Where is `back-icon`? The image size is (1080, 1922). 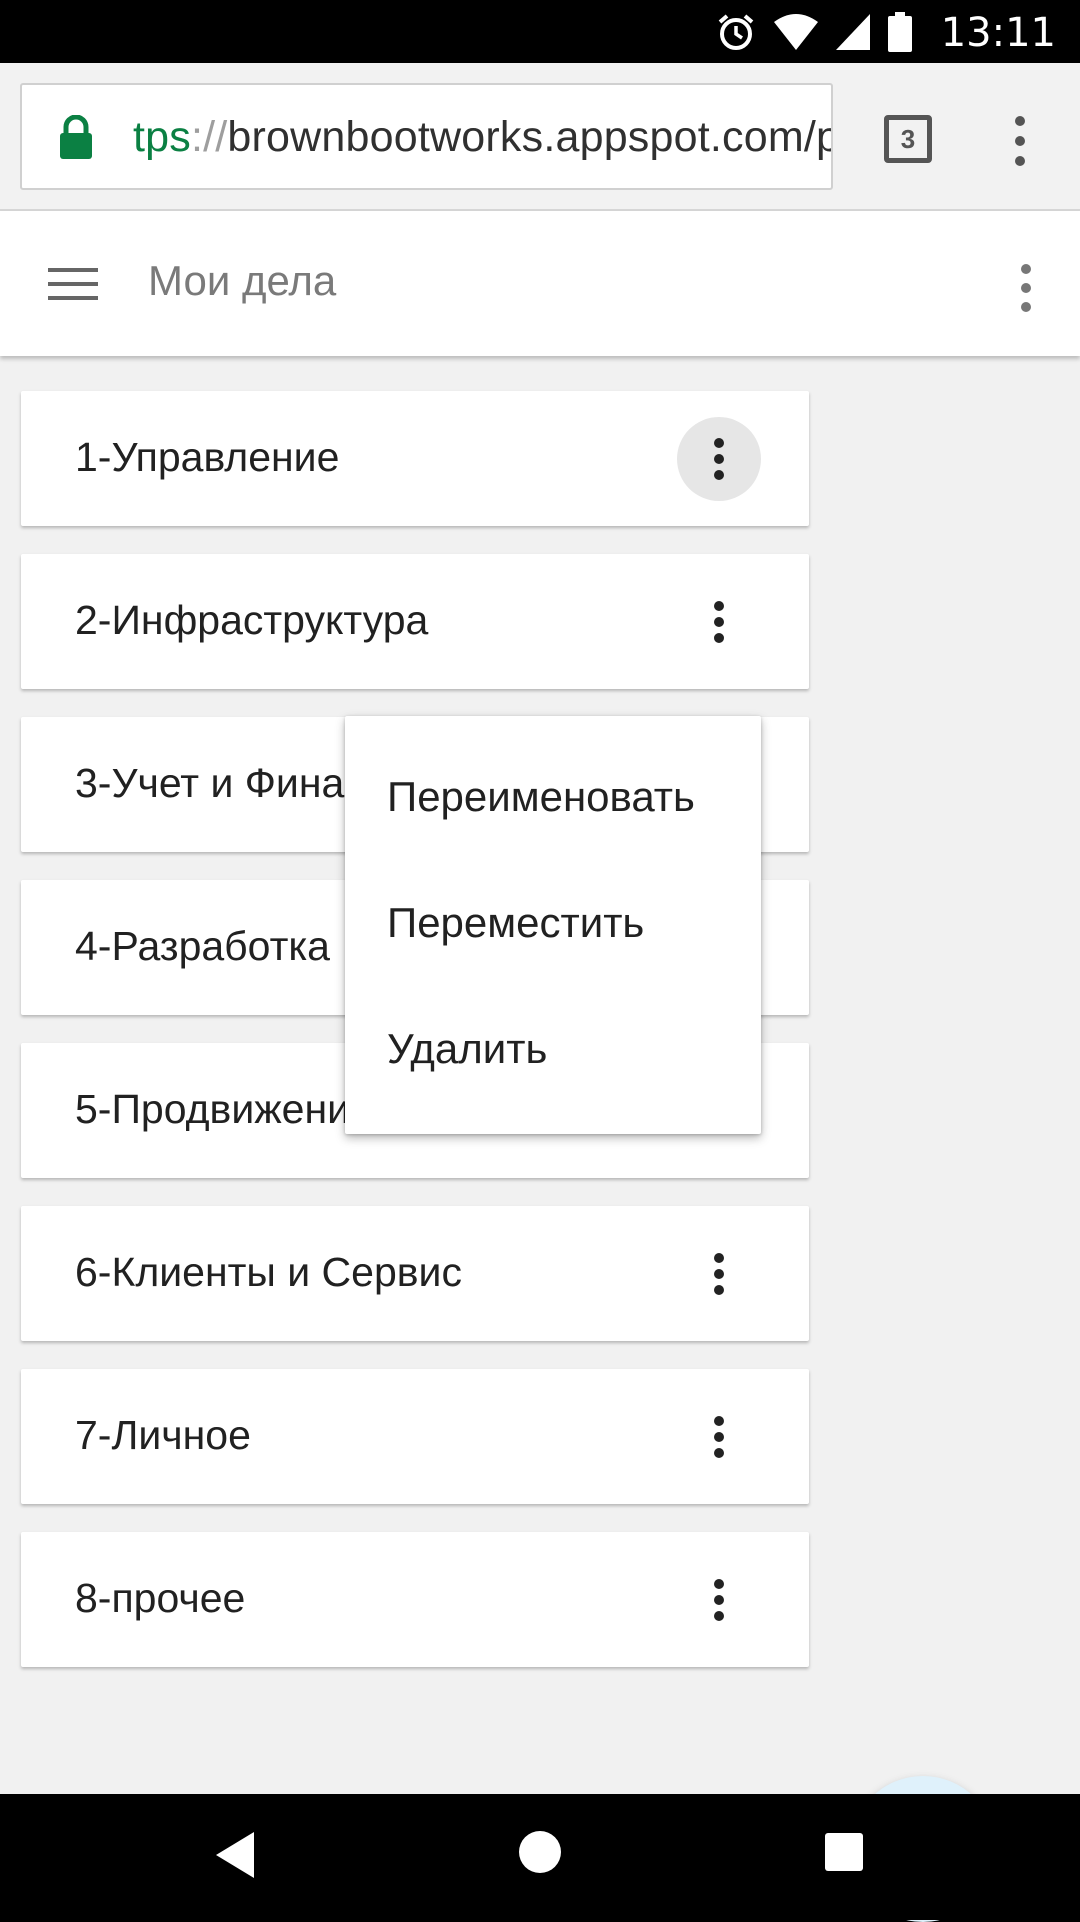
back-icon is located at coordinates (236, 1855).